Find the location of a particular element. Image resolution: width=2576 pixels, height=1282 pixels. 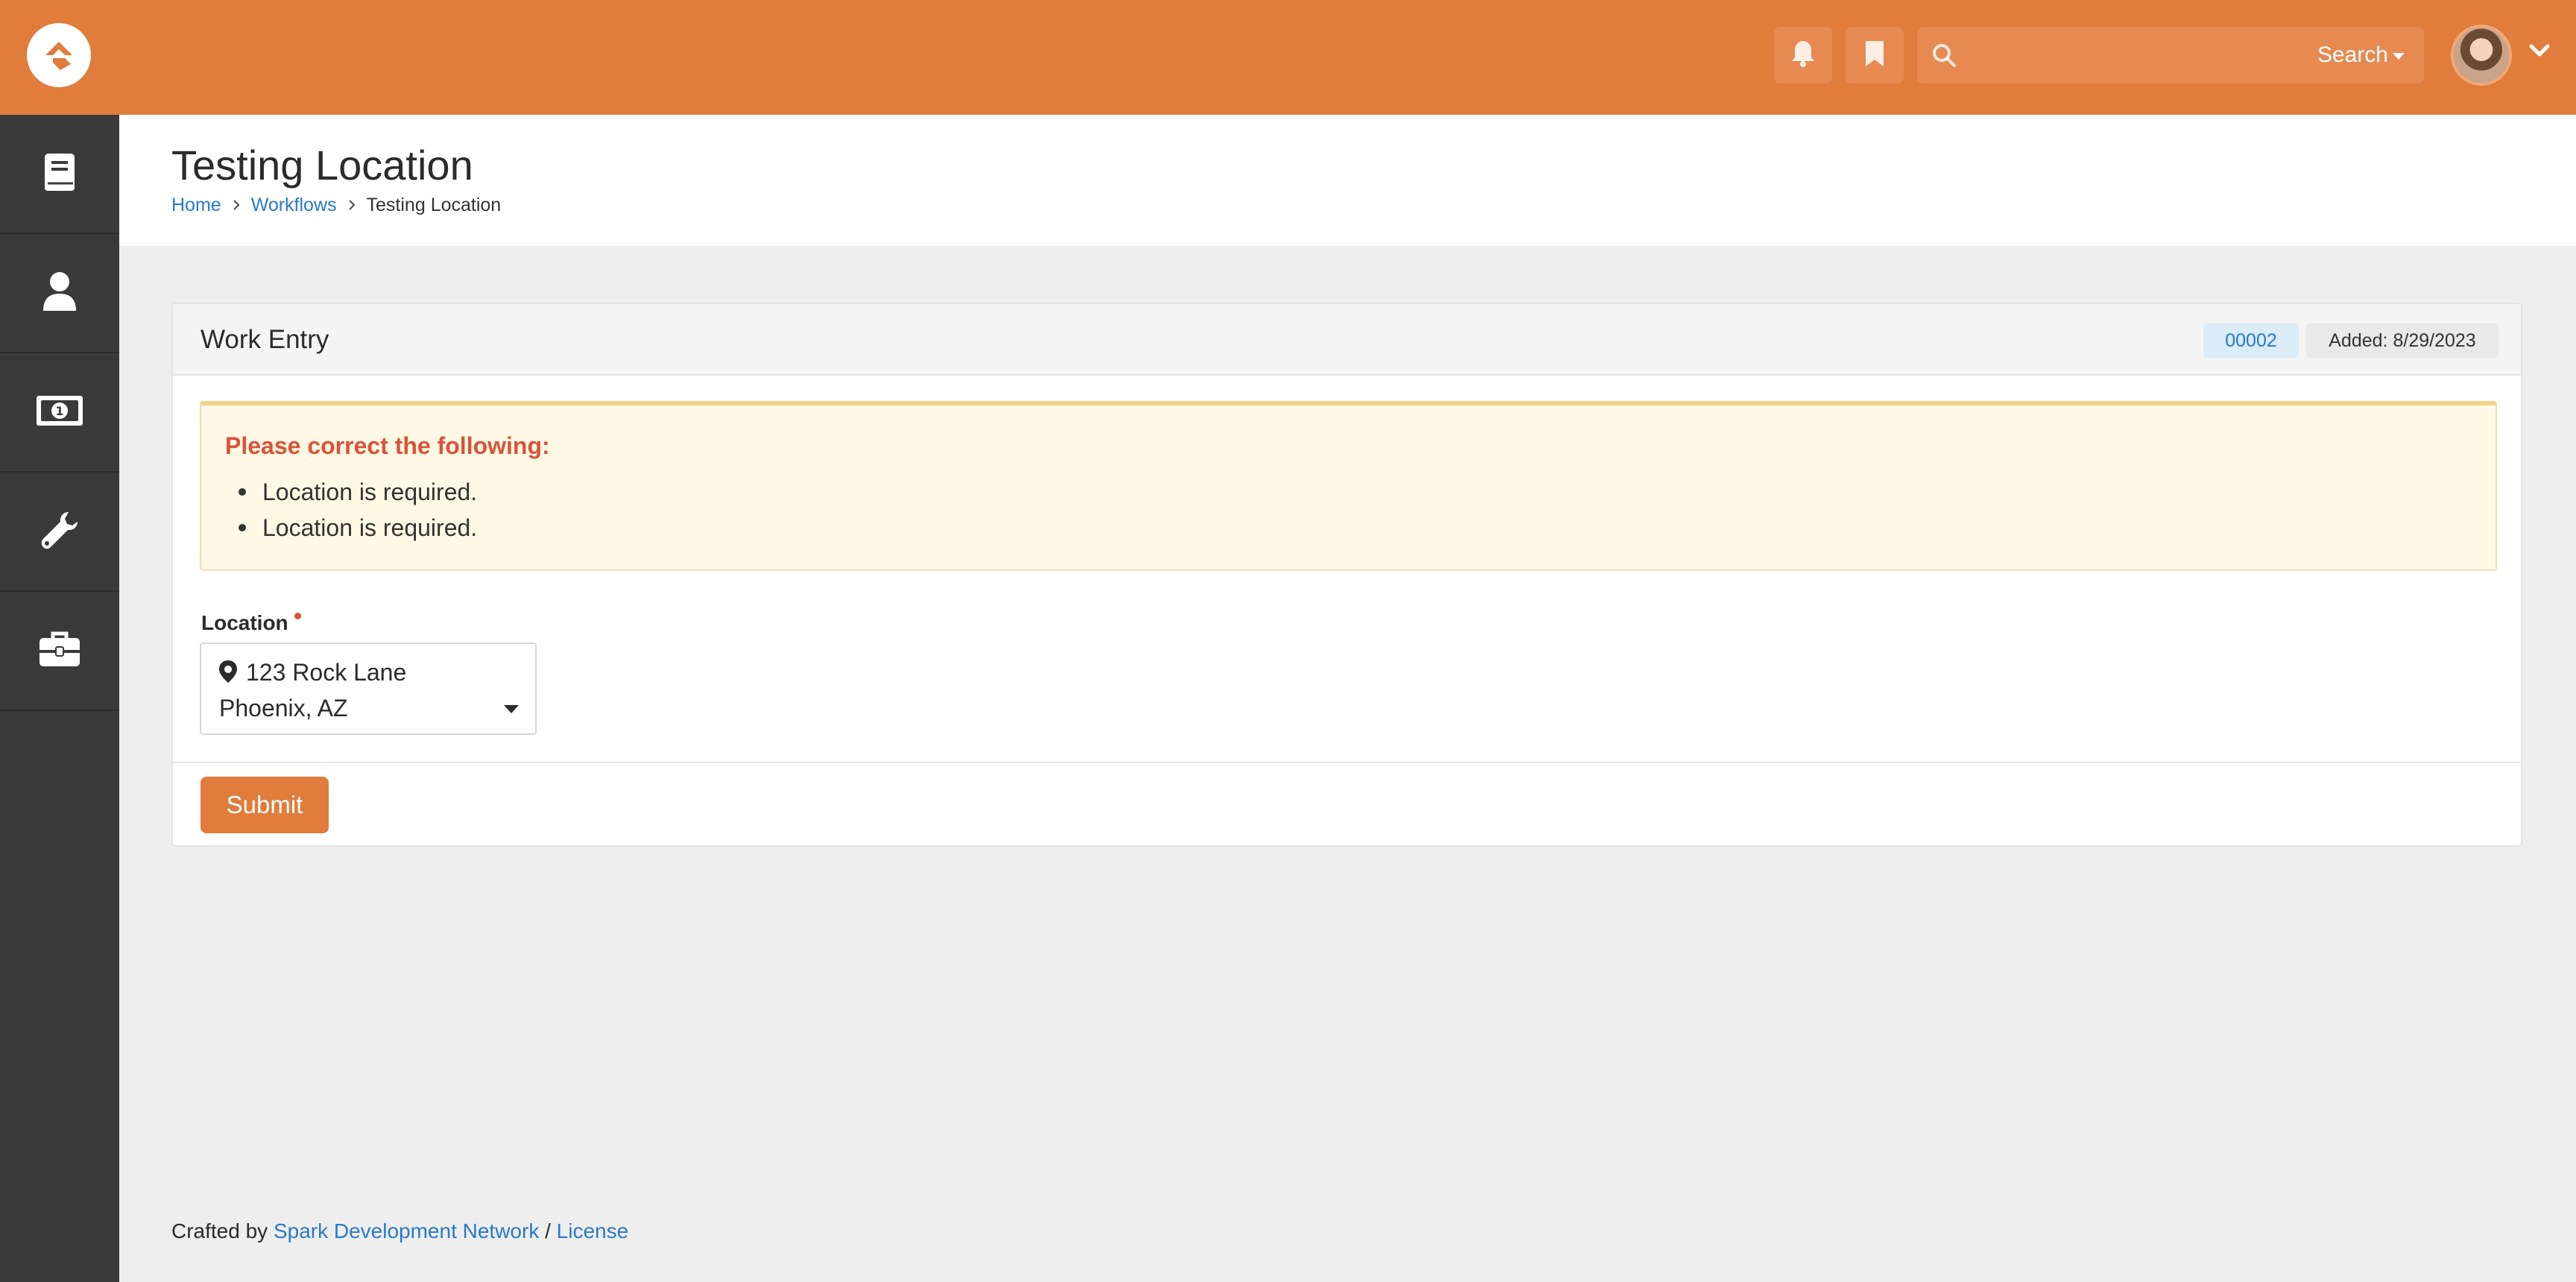

alert-title: Please correct the following: is located at coordinates (387, 446).